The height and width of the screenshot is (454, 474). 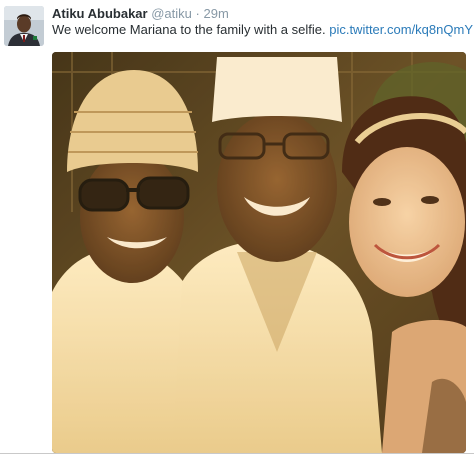 I want to click on author-avatar, so click(x=24, y=26).